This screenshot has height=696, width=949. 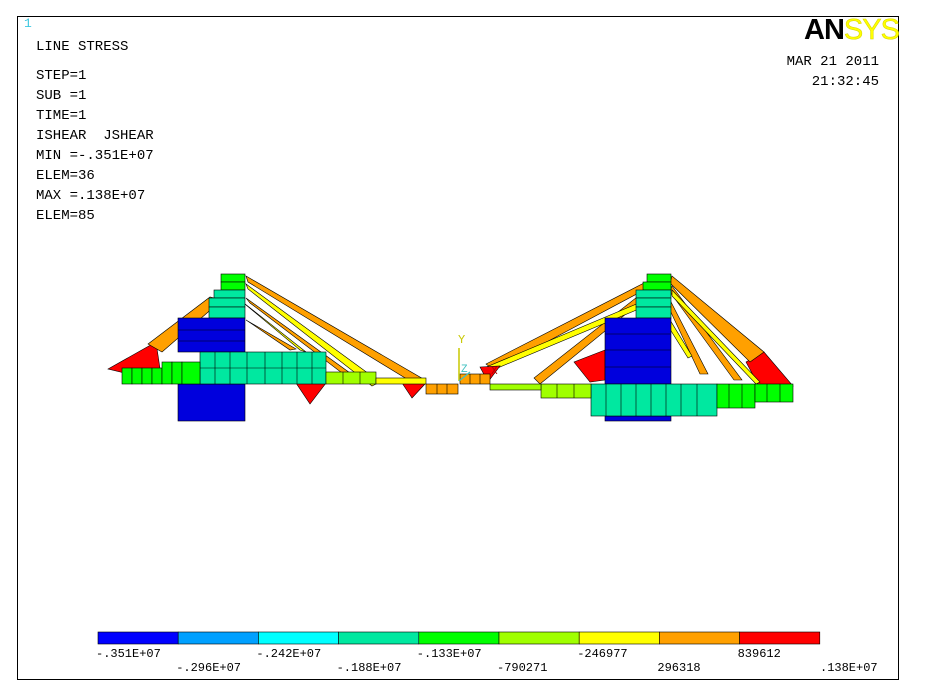 I want to click on legend-label-top-1: -.242E+07, so click(x=289, y=654).